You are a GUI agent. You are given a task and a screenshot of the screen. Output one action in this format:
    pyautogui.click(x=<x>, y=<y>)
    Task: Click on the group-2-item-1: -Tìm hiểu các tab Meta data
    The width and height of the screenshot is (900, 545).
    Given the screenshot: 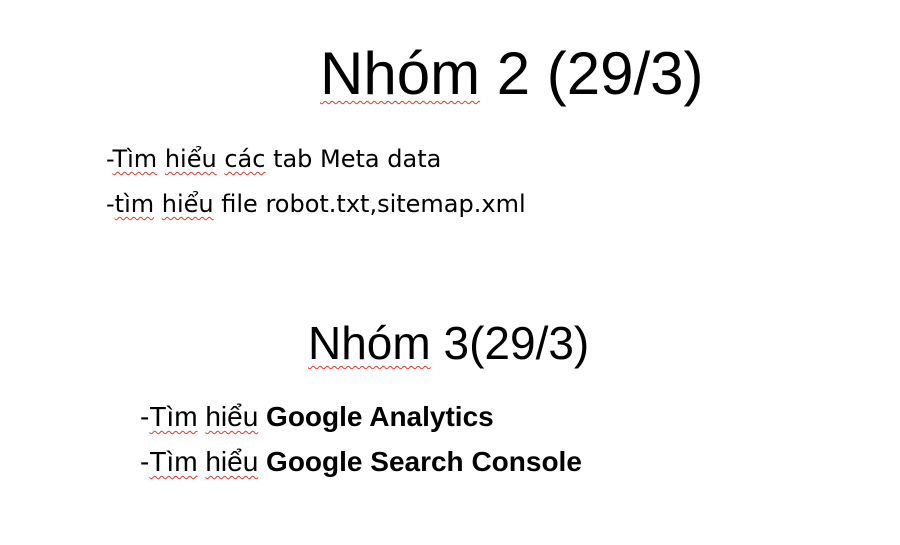 What is the action you would take?
    pyautogui.click(x=273, y=159)
    